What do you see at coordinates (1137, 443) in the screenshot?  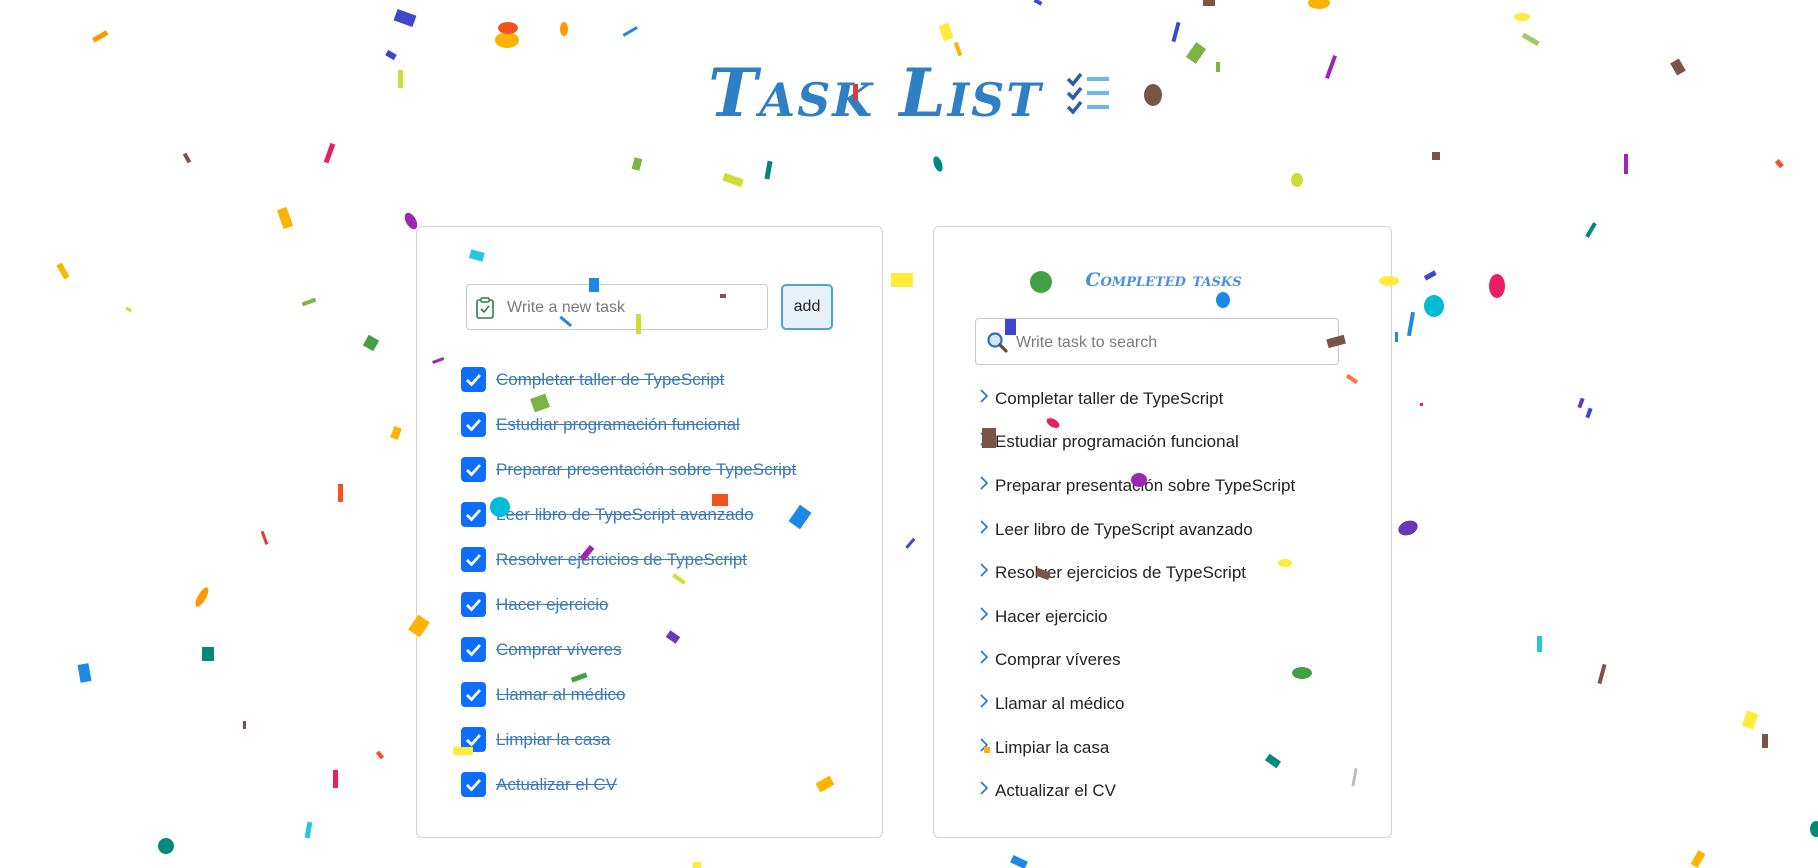 I see `completed-item: Estudiar programación funcional` at bounding box center [1137, 443].